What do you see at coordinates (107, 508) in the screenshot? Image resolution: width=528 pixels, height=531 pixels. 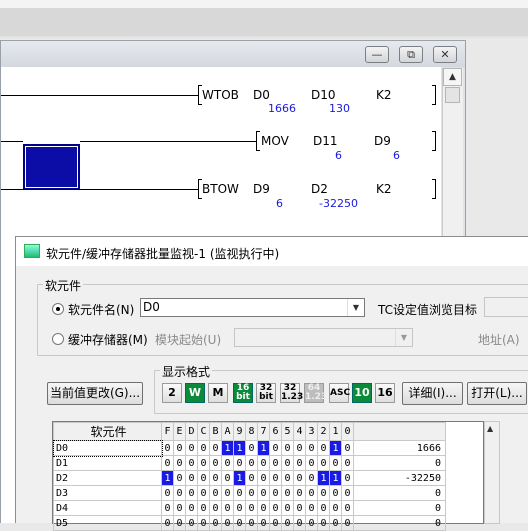 I see `device-cell: D4` at bounding box center [107, 508].